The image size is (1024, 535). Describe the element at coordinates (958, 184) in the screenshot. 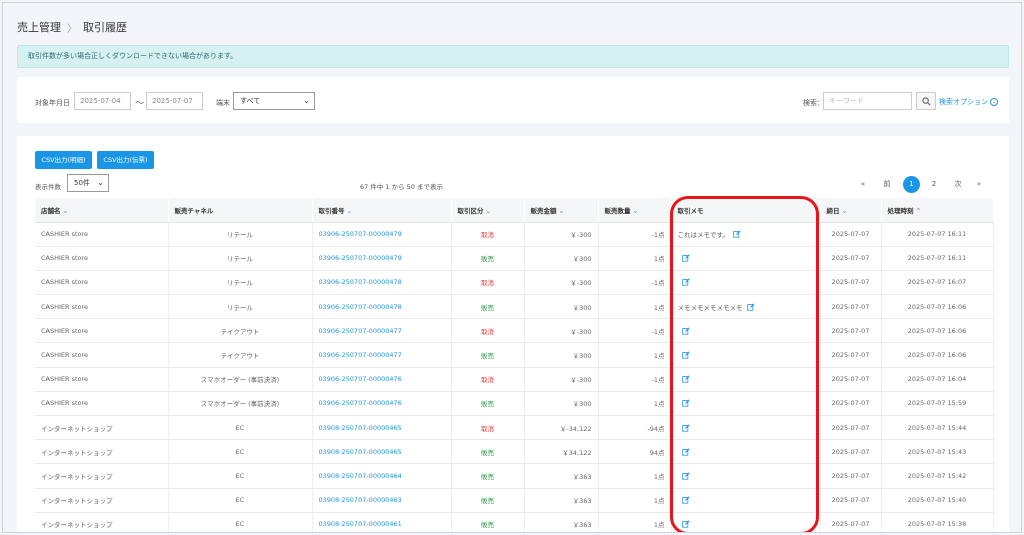

I see `pager-next: 次` at that location.